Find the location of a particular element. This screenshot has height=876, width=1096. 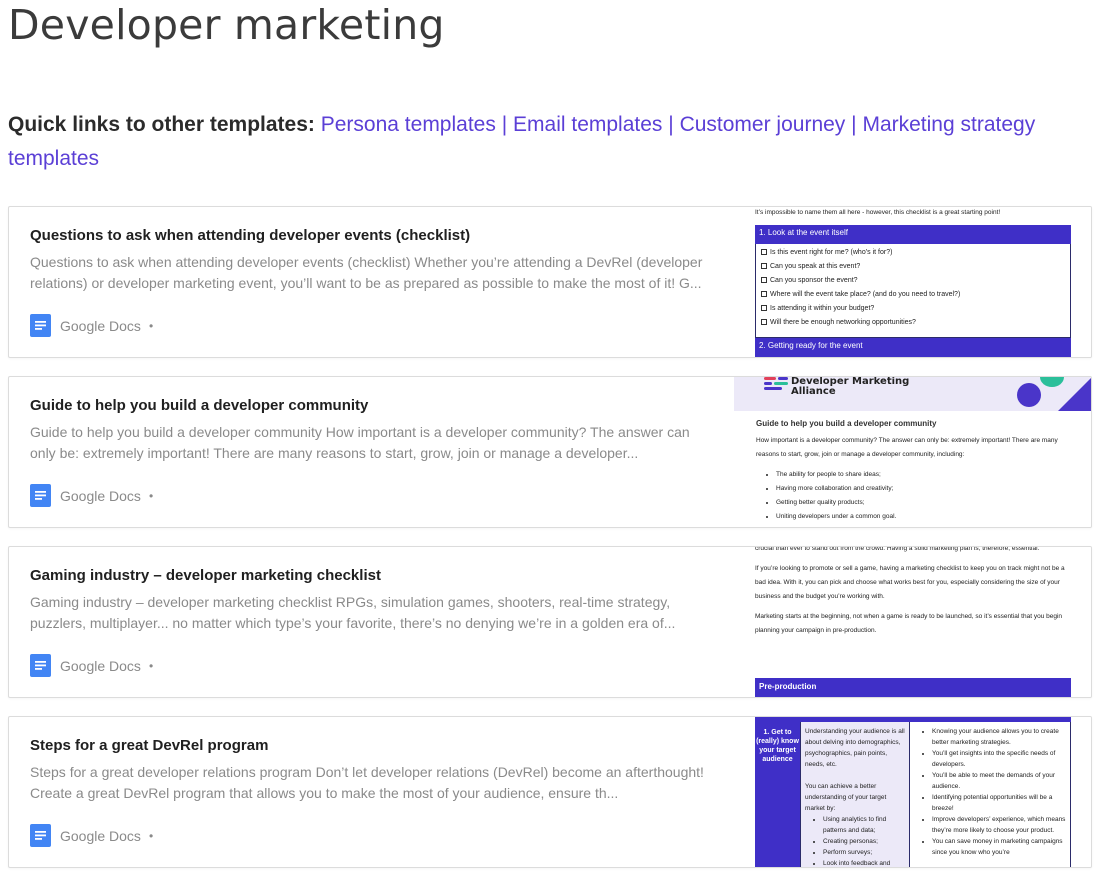

thumb-checklist-item: Is attending it within your budget? is located at coordinates (913, 309).